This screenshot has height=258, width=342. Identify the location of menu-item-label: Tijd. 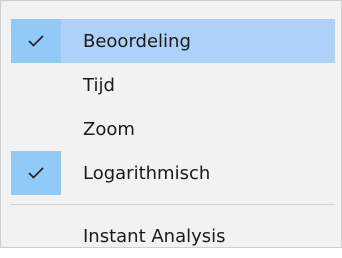
(99, 85).